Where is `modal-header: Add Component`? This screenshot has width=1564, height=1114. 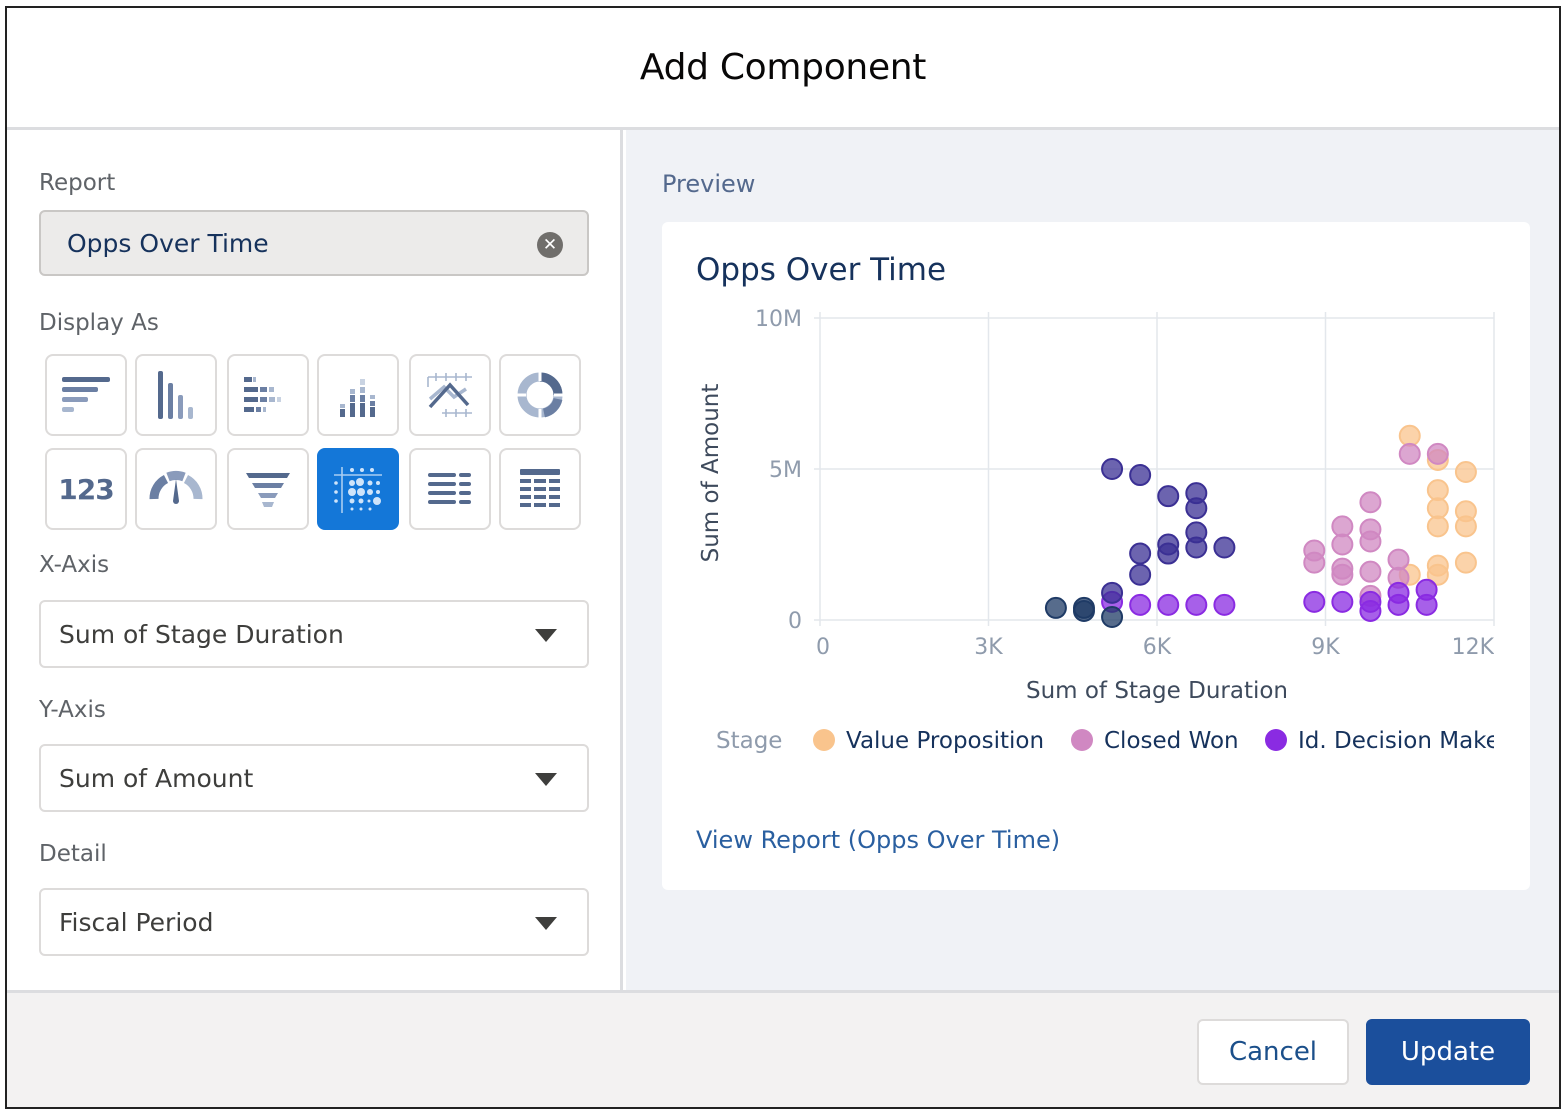 modal-header: Add Component is located at coordinates (783, 69).